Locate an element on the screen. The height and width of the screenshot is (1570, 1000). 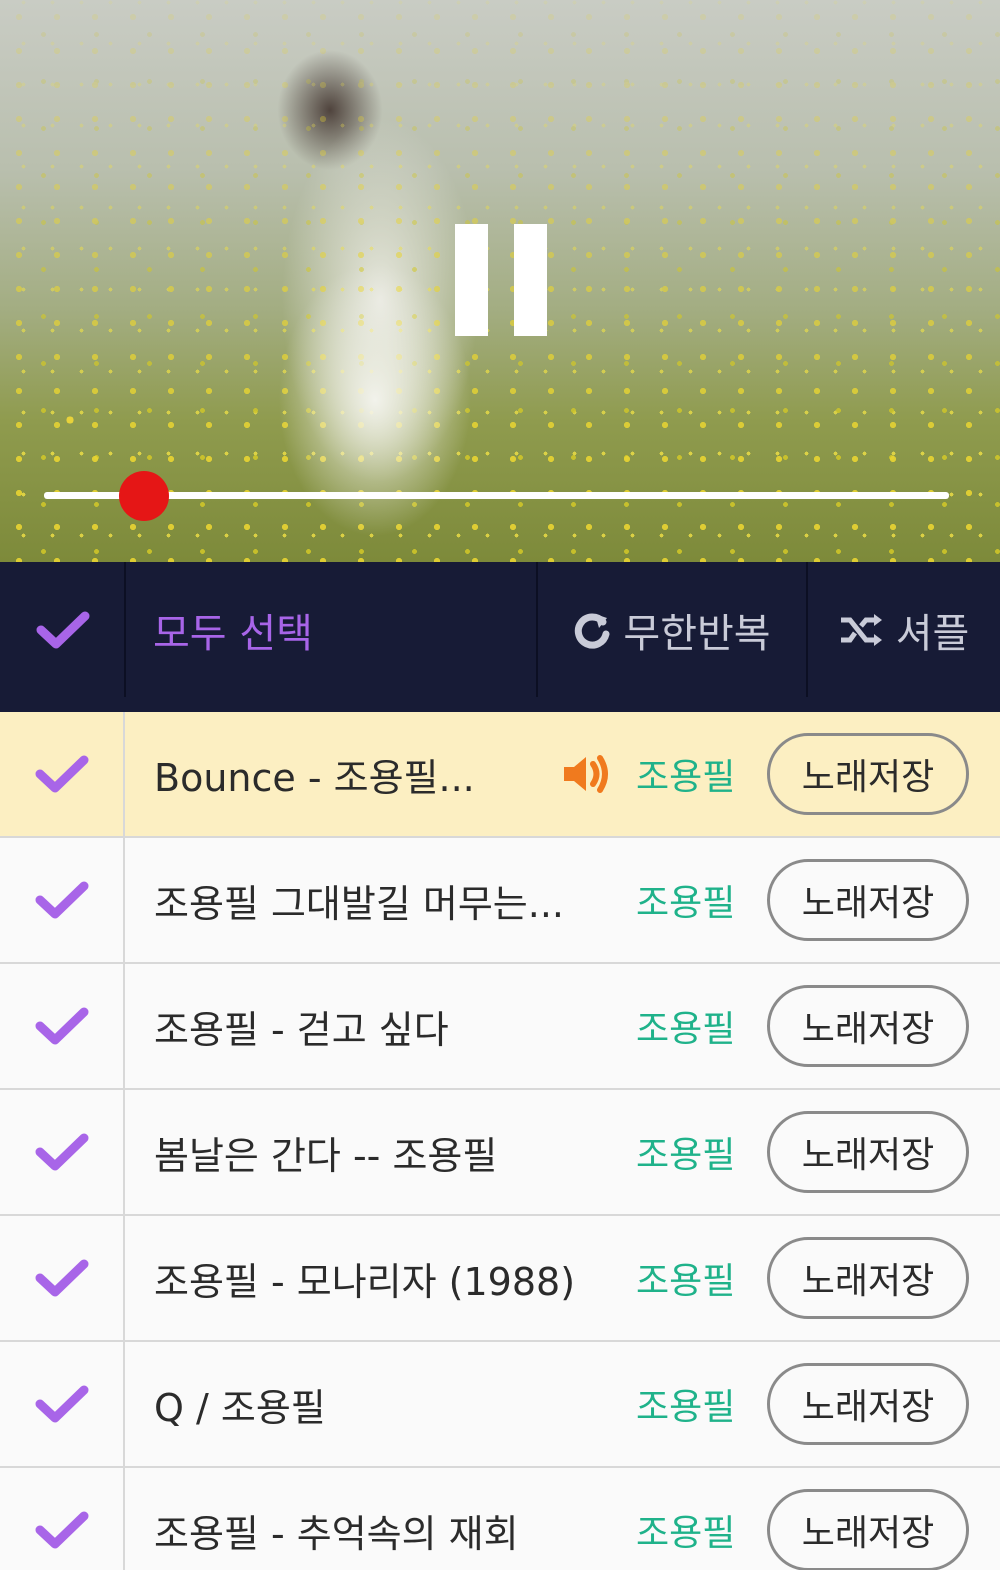
repeat-label: 무한반복 is located at coordinates (697, 633).